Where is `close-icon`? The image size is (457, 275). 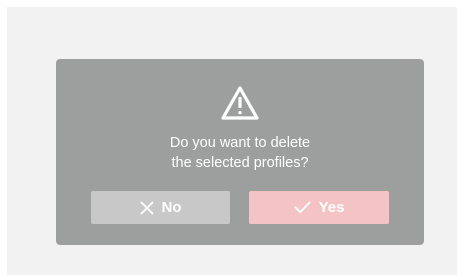 close-icon is located at coordinates (146, 207).